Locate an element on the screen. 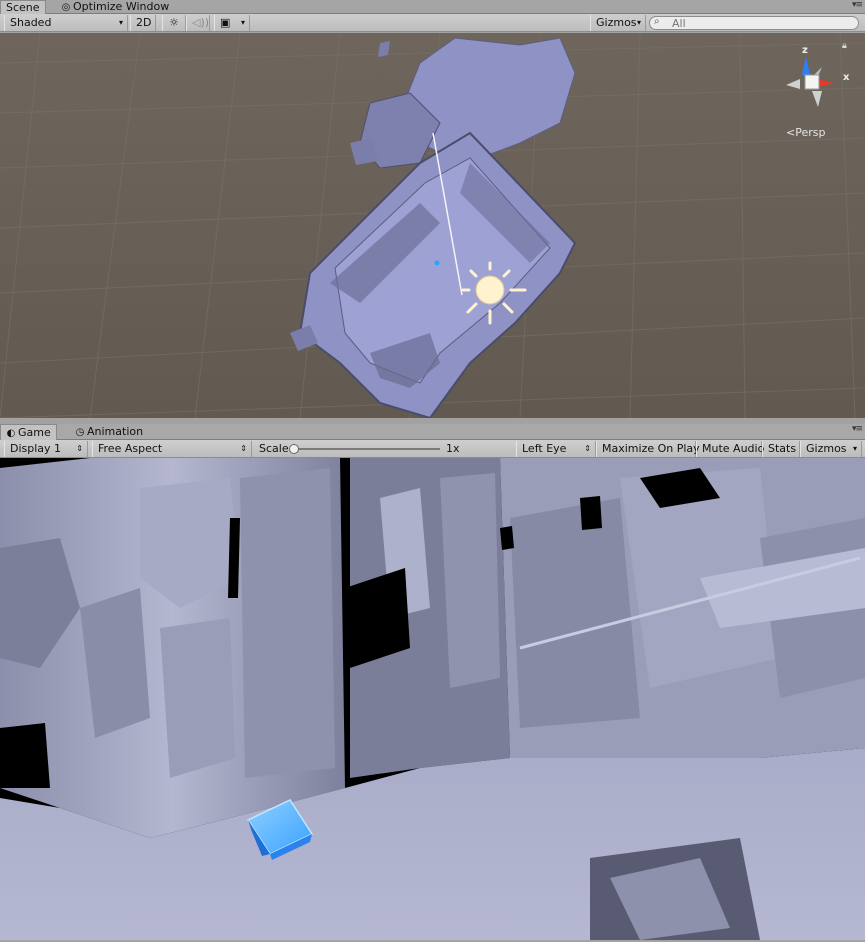 This screenshot has width=865, height=942. game-gizmos-dropdown: Gizmos ▾ is located at coordinates (831, 449).